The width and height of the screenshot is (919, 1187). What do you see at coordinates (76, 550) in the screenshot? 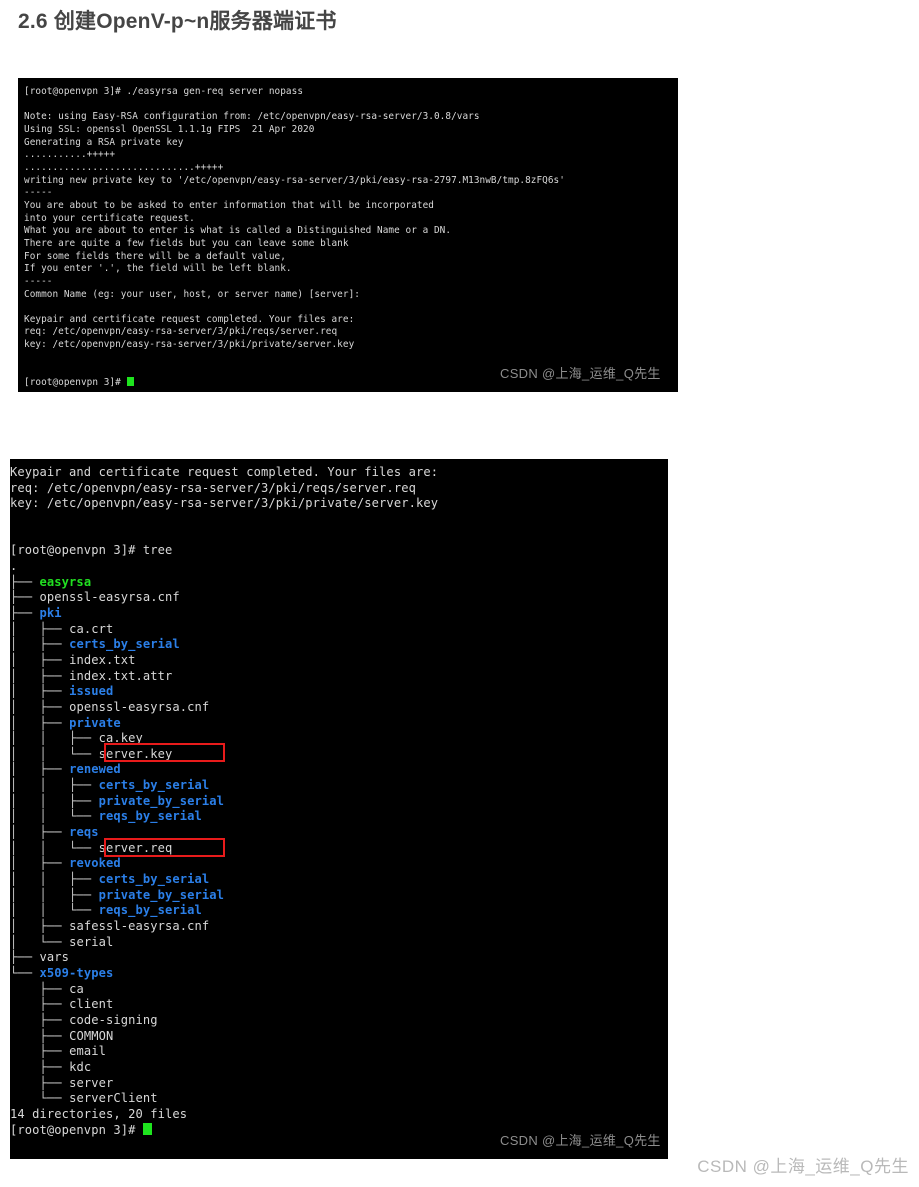
I see `terminal-2-prompt: [root@openvpn 3]#` at bounding box center [76, 550].